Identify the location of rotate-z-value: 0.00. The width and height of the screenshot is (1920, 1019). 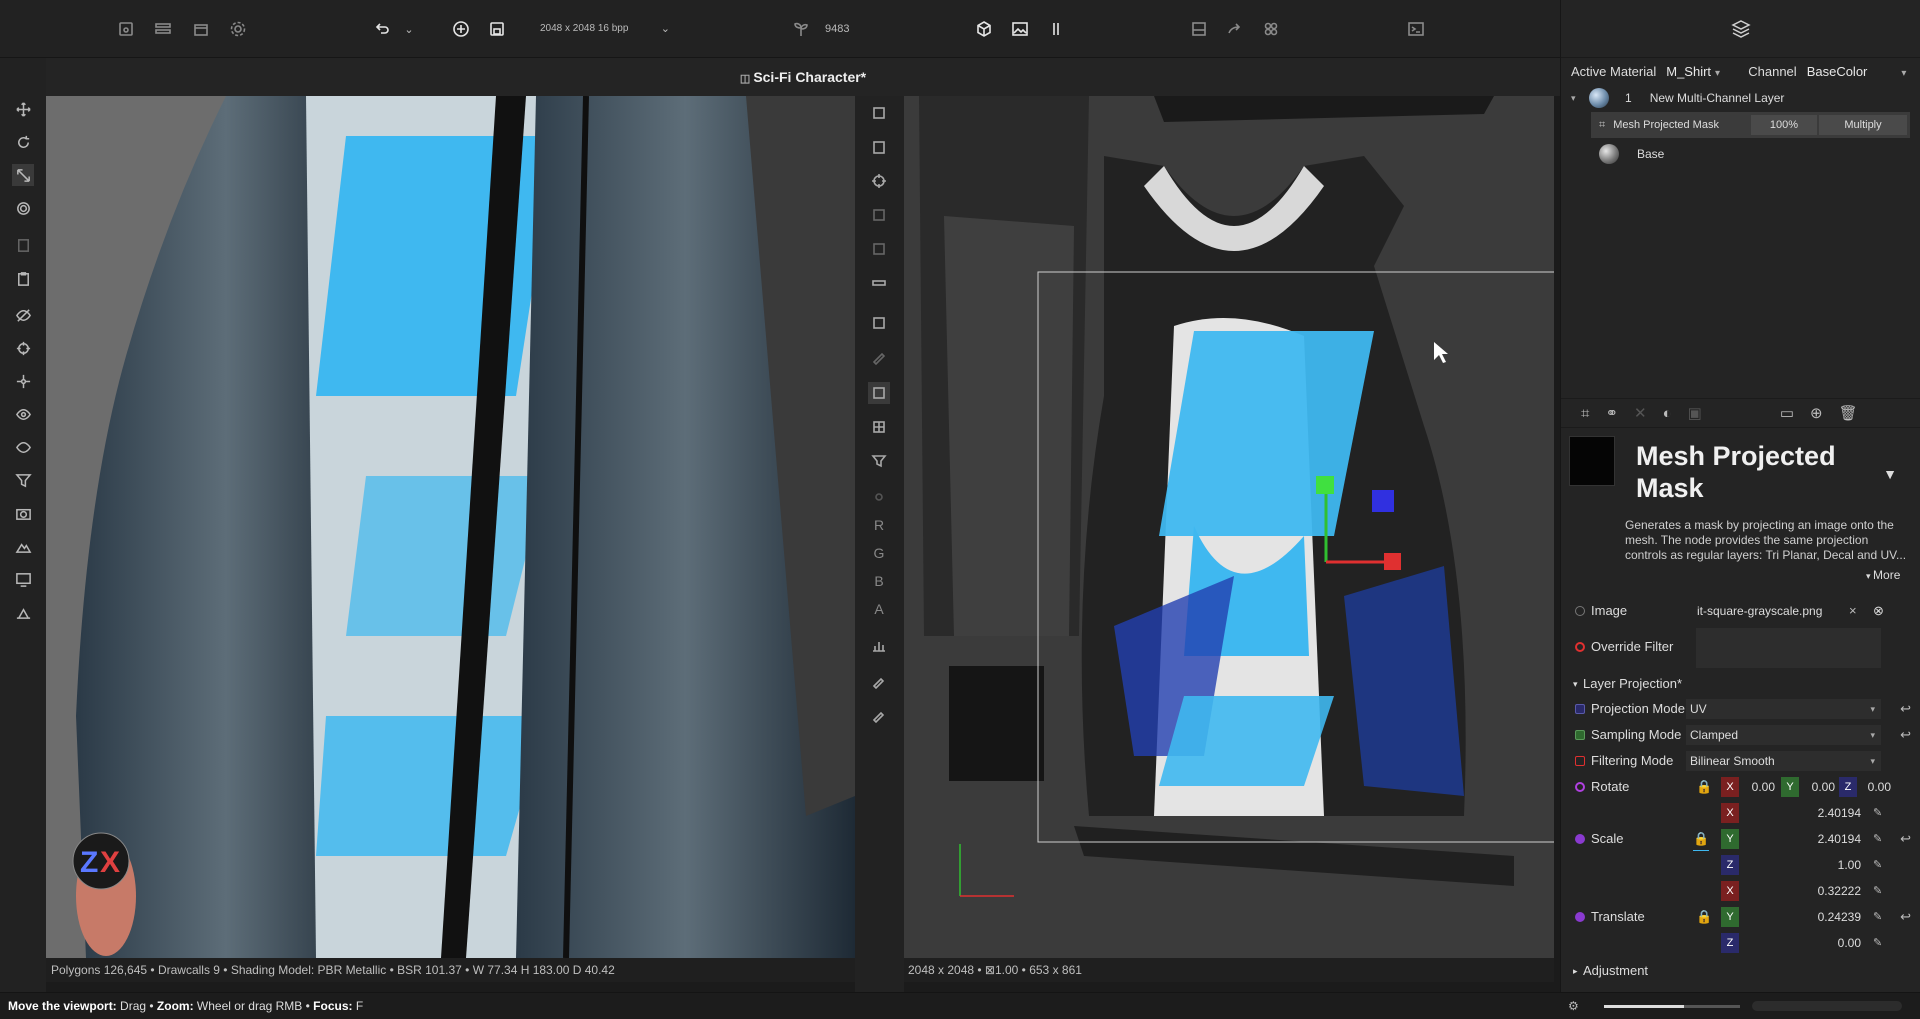
(1874, 787).